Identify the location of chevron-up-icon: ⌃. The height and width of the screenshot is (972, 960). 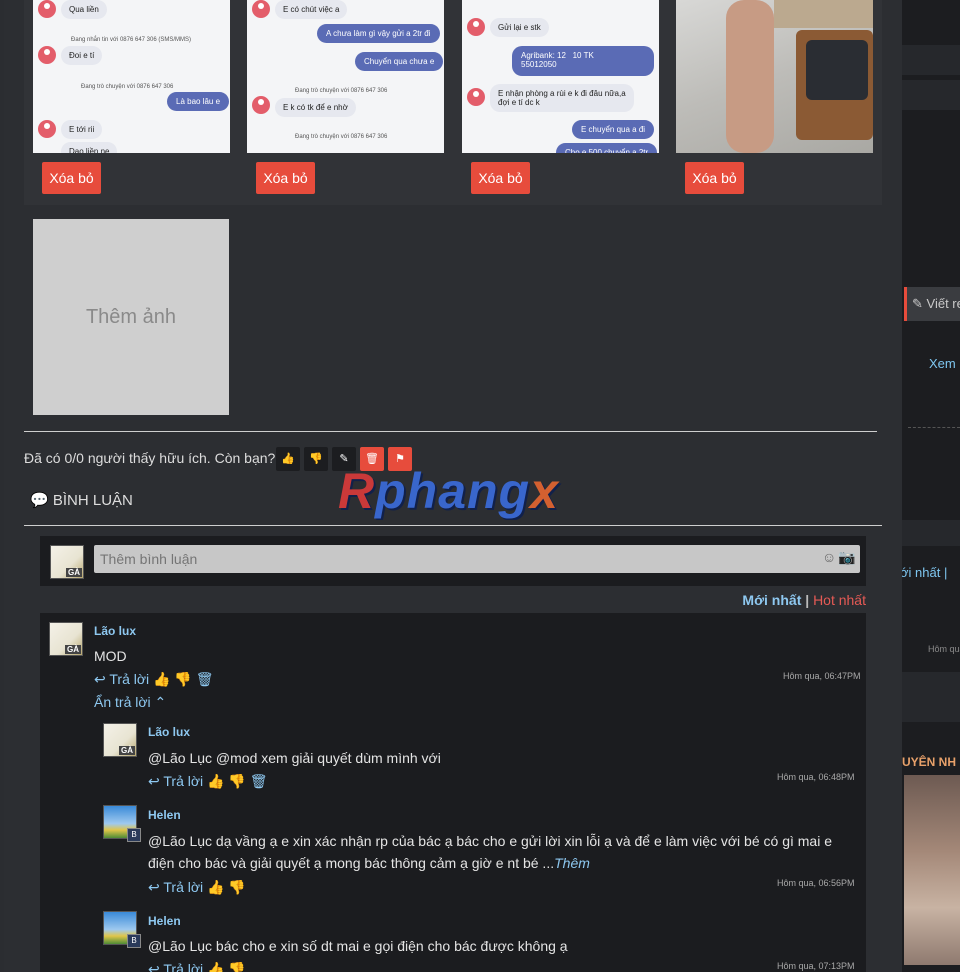
(160, 702).